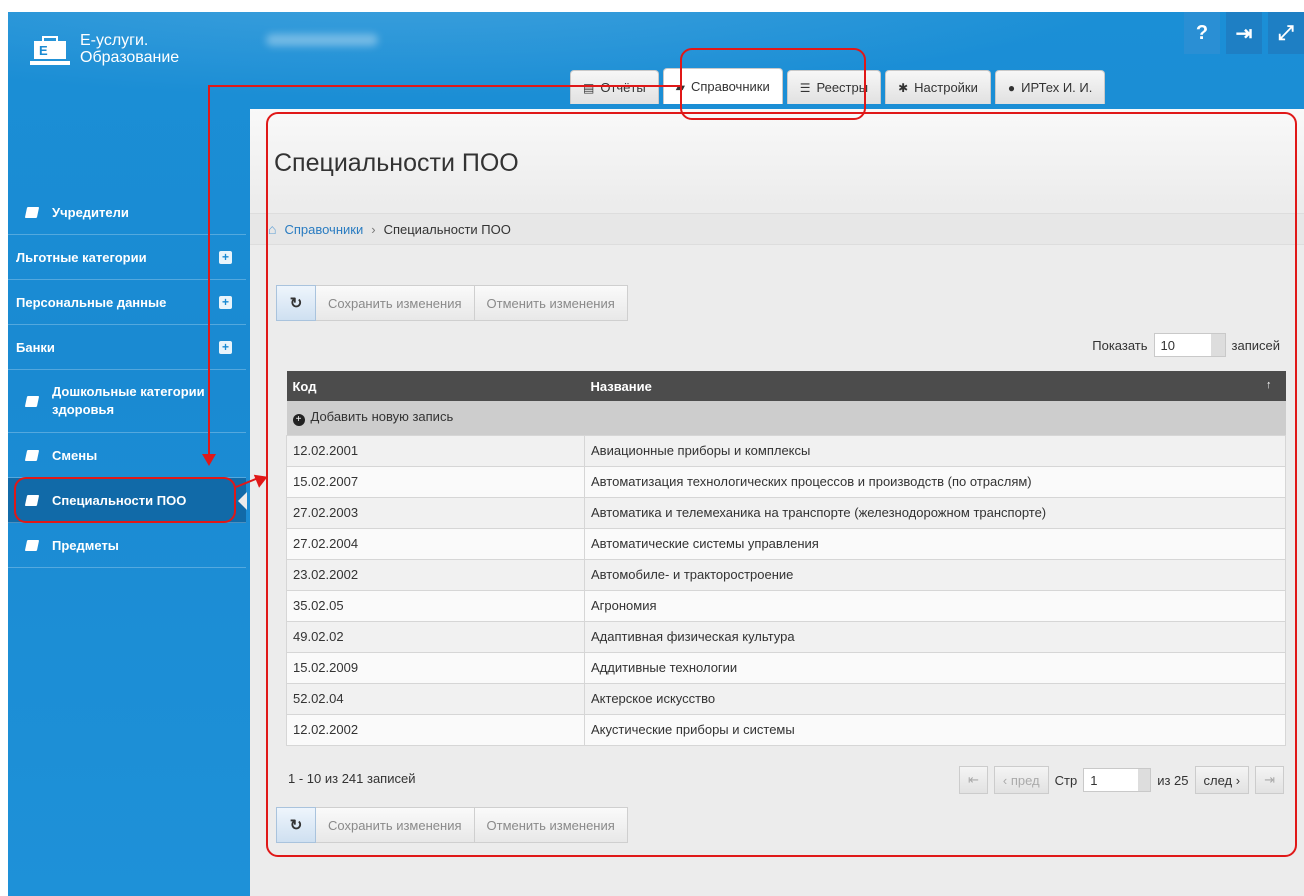  Describe the element at coordinates (114, 40) in the screenshot. I see `app-name-line1: Е-услуги.` at that location.